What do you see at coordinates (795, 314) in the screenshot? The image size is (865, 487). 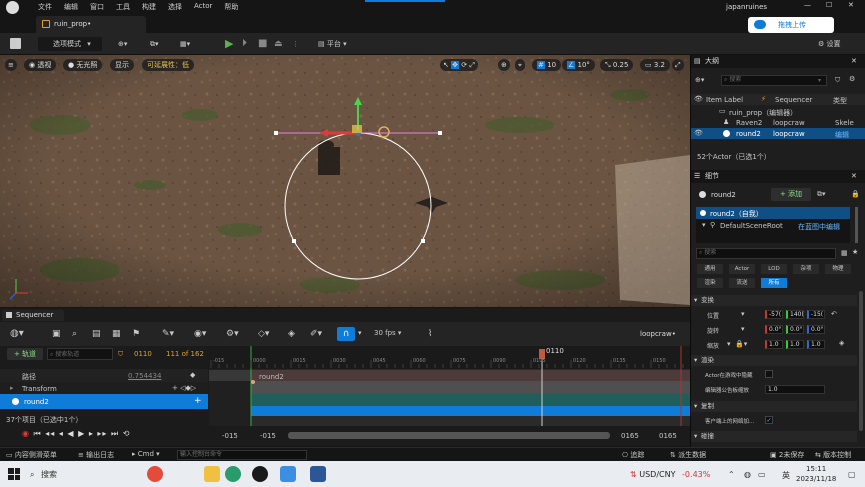 I see `location-y: 140(` at bounding box center [795, 314].